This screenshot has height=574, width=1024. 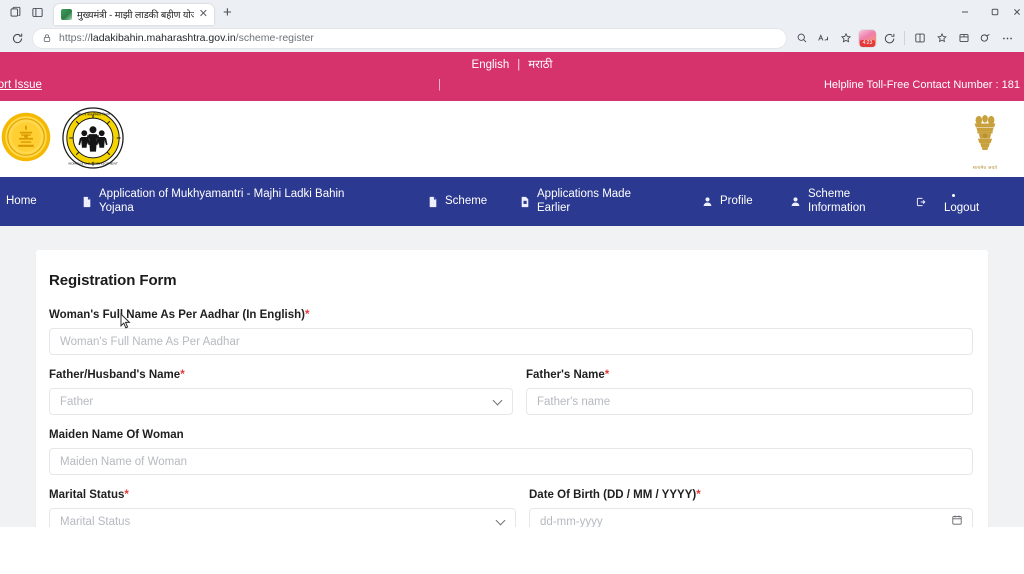 I want to click on label-fathers-name-text: Father's Name, so click(x=565, y=375).